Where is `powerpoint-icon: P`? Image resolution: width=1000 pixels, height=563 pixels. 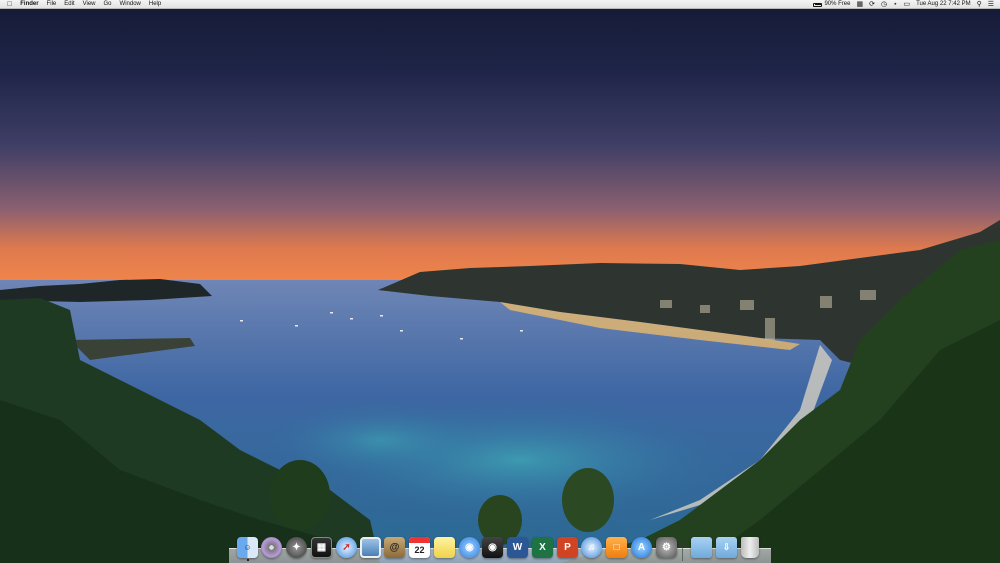 powerpoint-icon: P is located at coordinates (567, 547).